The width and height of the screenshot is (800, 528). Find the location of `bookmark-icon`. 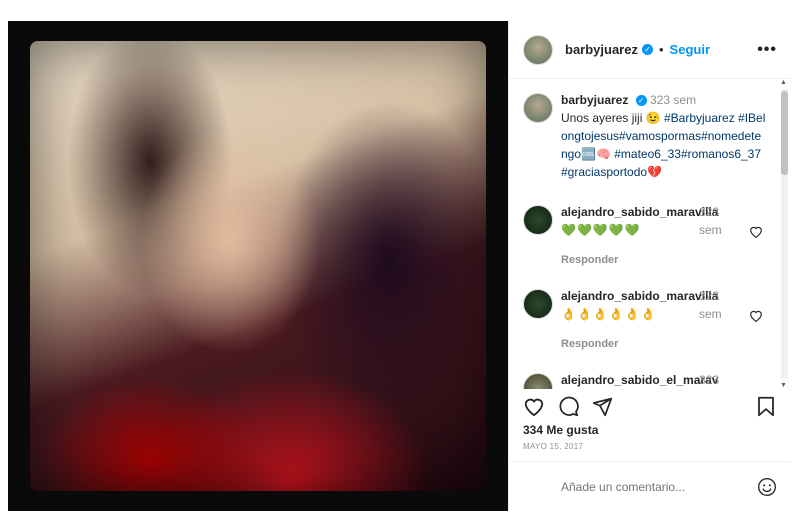

bookmark-icon is located at coordinates (766, 406).